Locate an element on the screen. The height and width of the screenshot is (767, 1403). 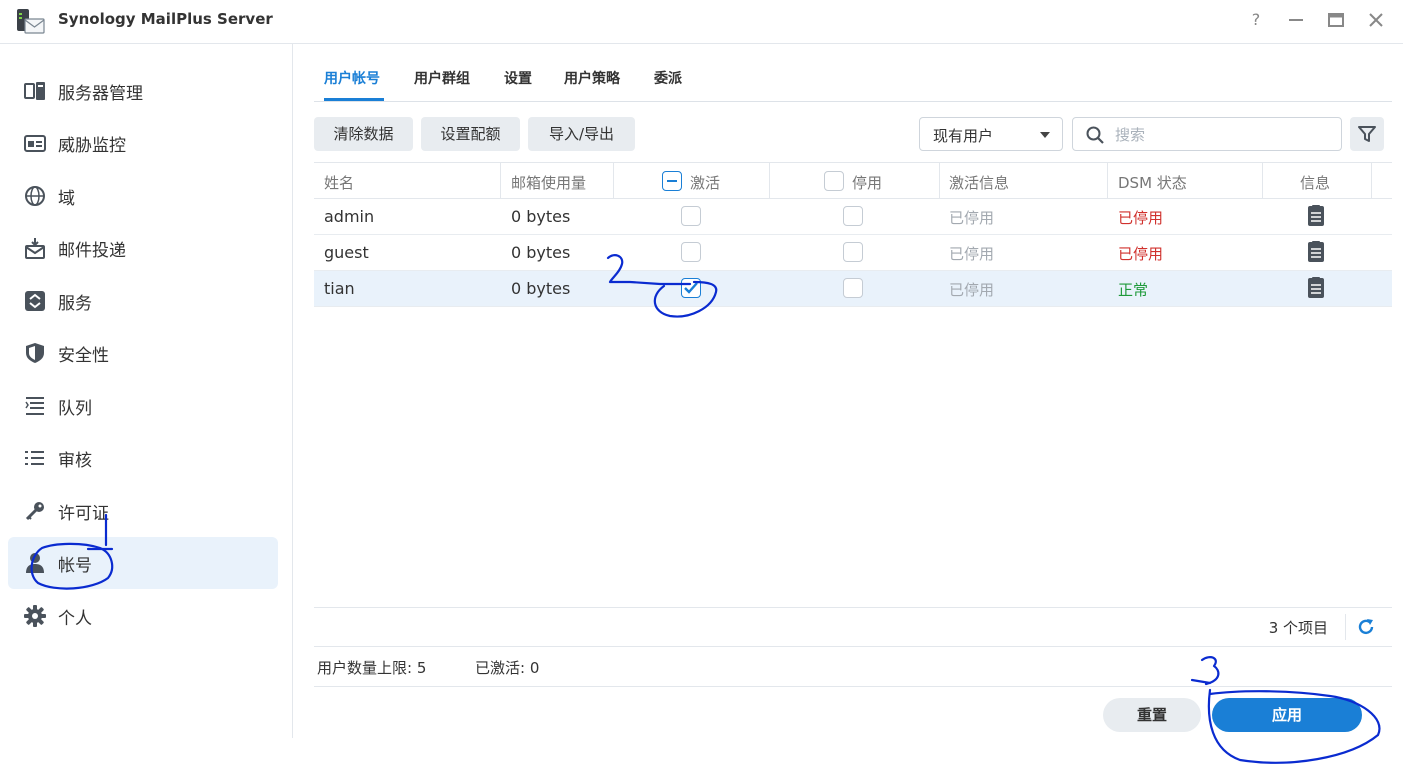
tab-user-accounts: 用户帐号 is located at coordinates (352, 78).